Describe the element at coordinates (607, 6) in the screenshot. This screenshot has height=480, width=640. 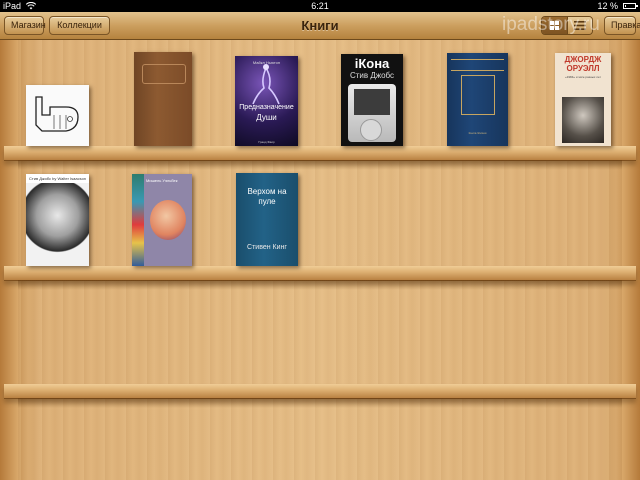
I see `battery-percent: 12 %` at that location.